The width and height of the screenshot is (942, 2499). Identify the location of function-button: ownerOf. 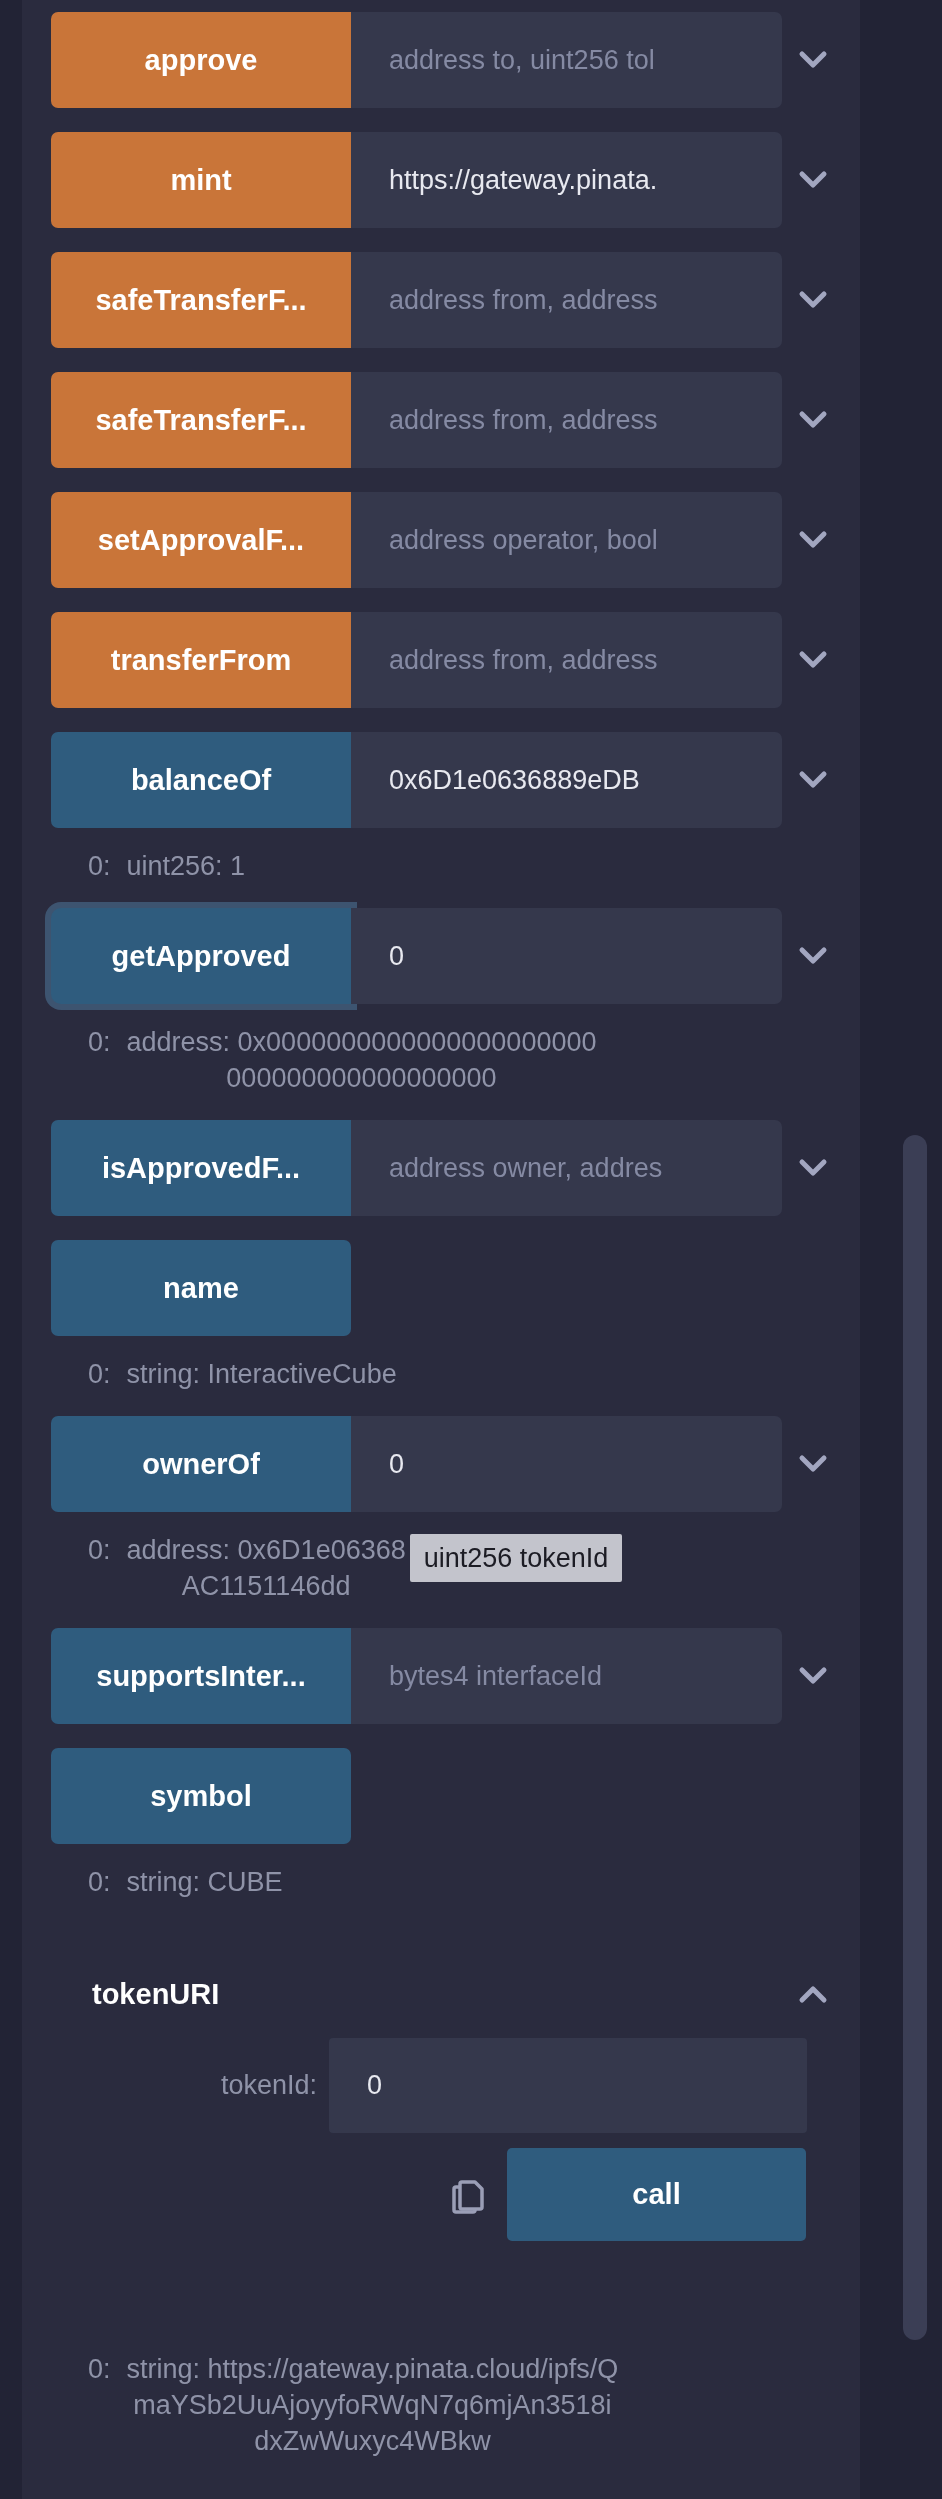
(201, 1464).